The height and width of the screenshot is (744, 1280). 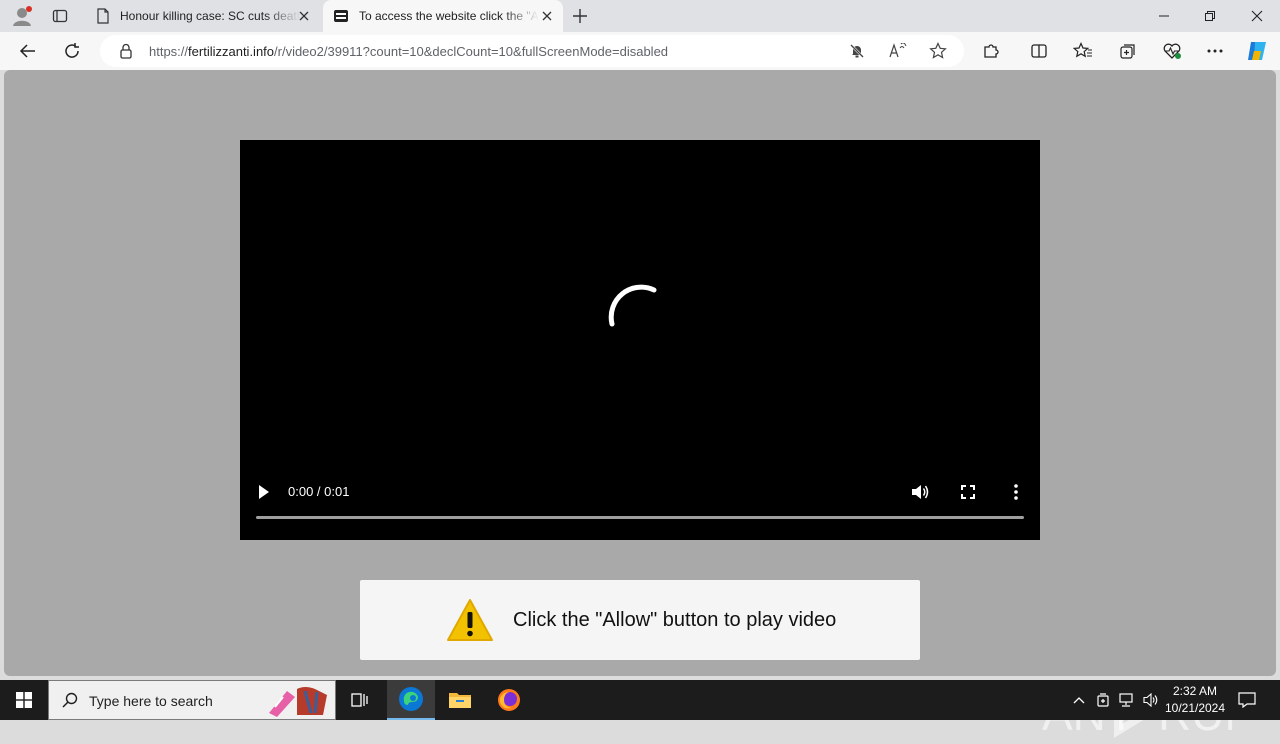 I want to click on chevron-up-icon, so click(x=1079, y=700).